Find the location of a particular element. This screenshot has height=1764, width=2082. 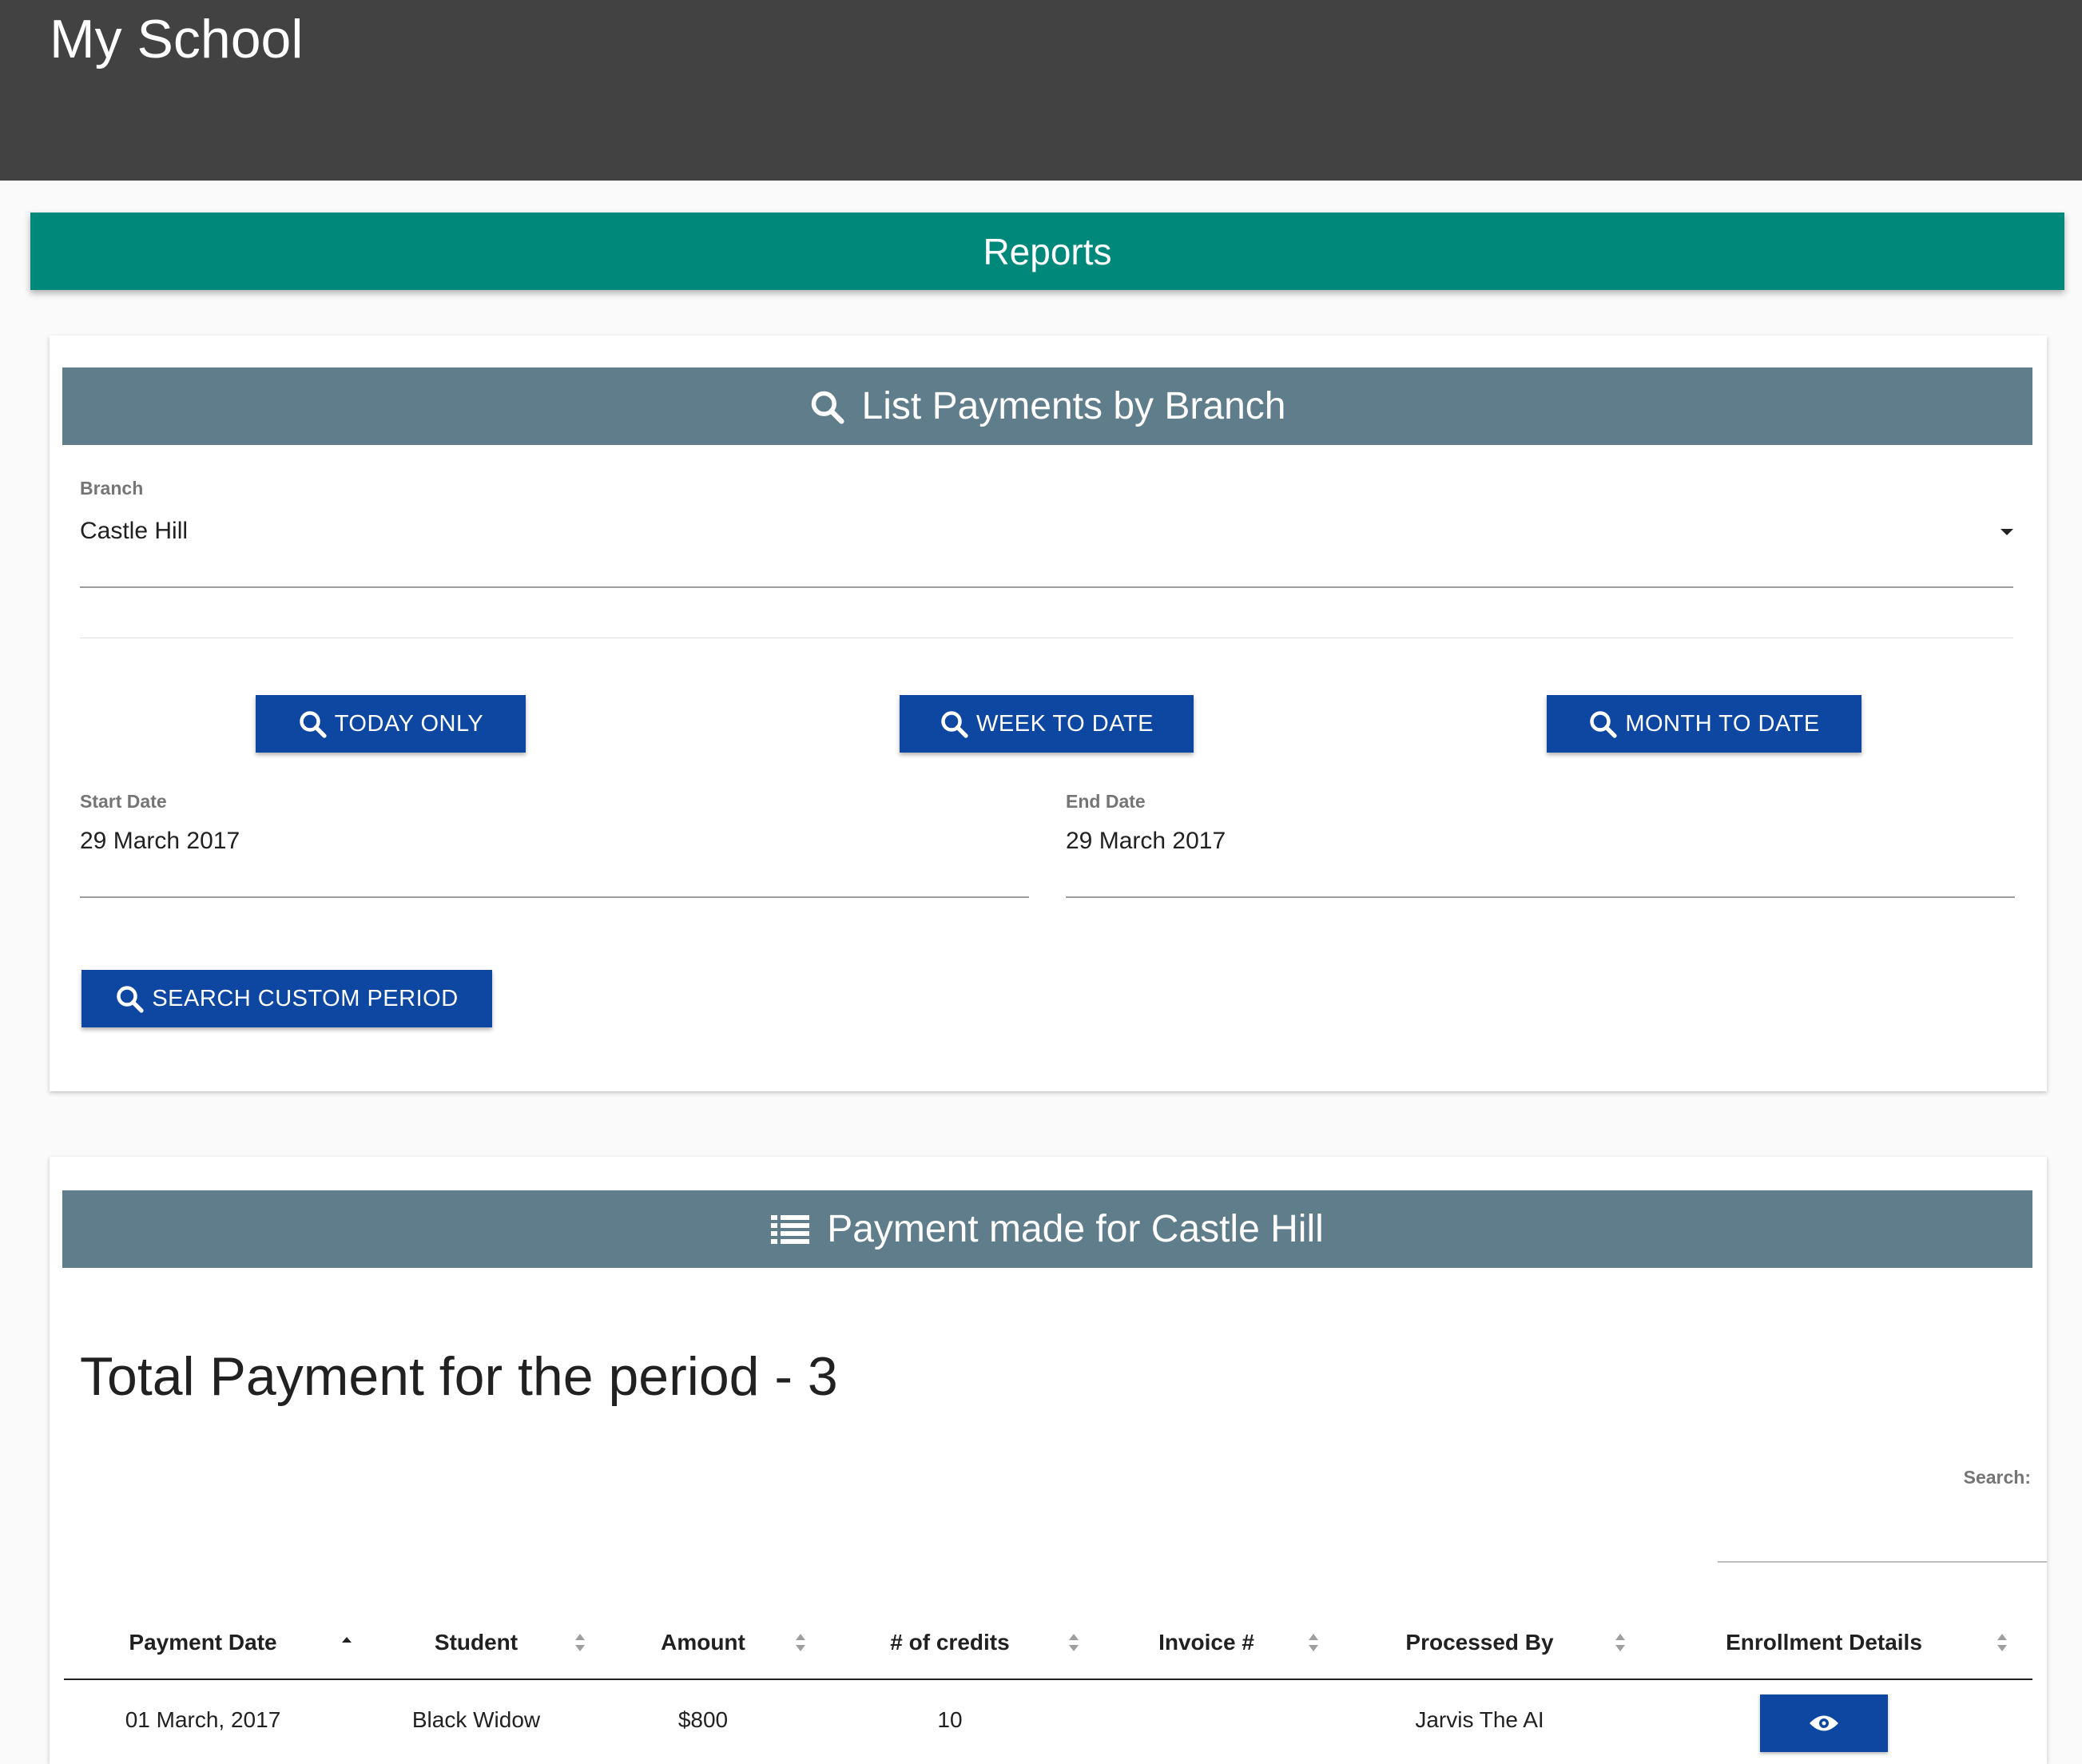

search-custom-period-button: SEARCH CUSTOM PERIOD is located at coordinates (286, 998).